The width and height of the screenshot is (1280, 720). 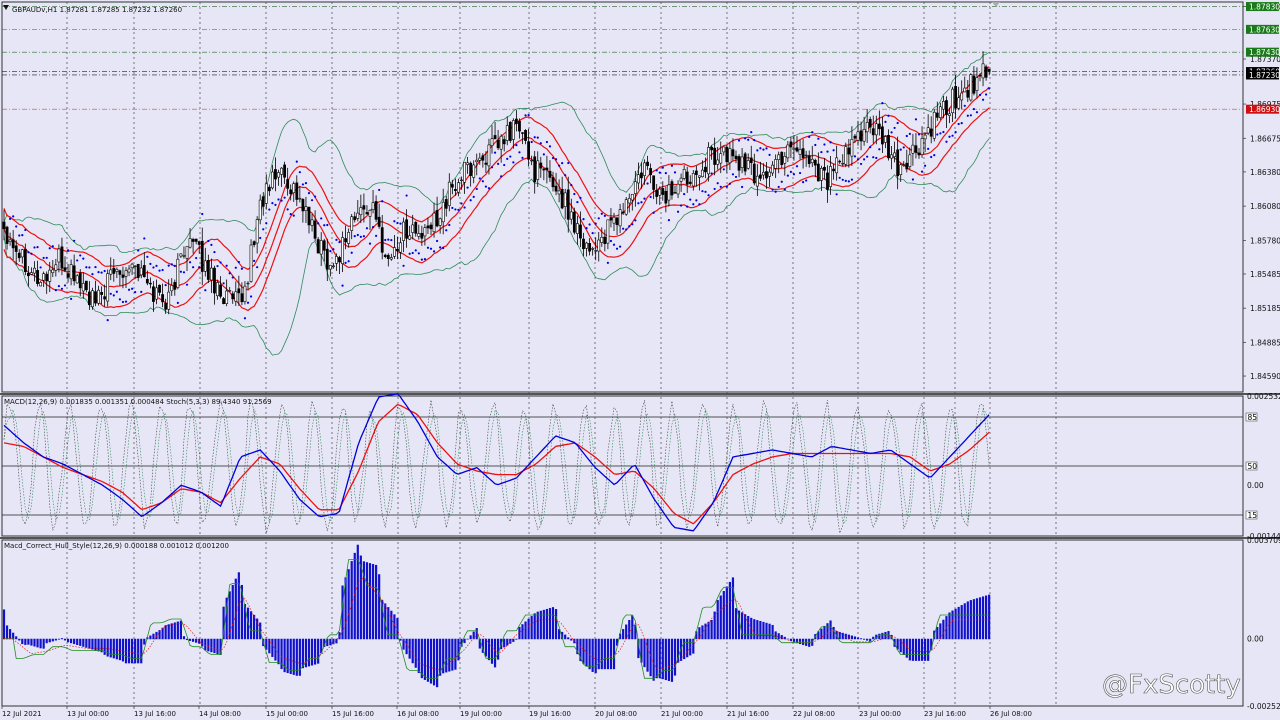 What do you see at coordinates (996, 4) in the screenshot?
I see `scroll-arrow-icon` at bounding box center [996, 4].